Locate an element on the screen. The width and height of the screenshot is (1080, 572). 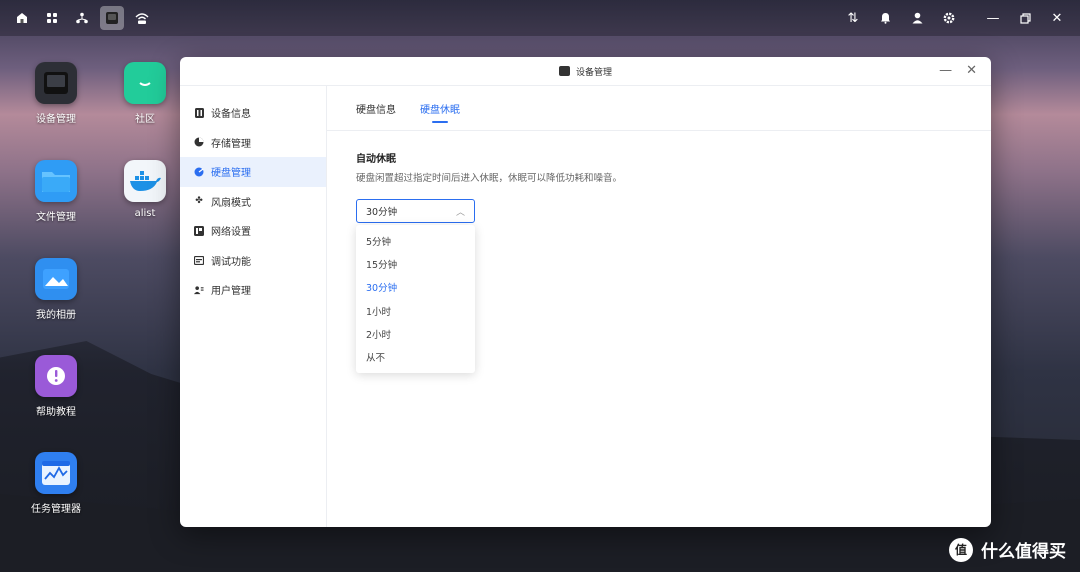
desktop-icon-label: alist is located at coordinates (145, 213).